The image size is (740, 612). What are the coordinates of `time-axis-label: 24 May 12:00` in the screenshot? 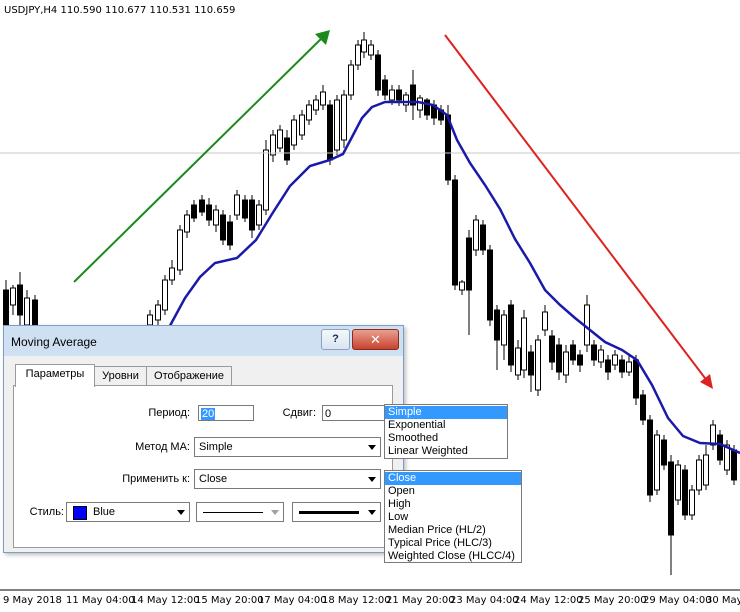 It's located at (548, 600).